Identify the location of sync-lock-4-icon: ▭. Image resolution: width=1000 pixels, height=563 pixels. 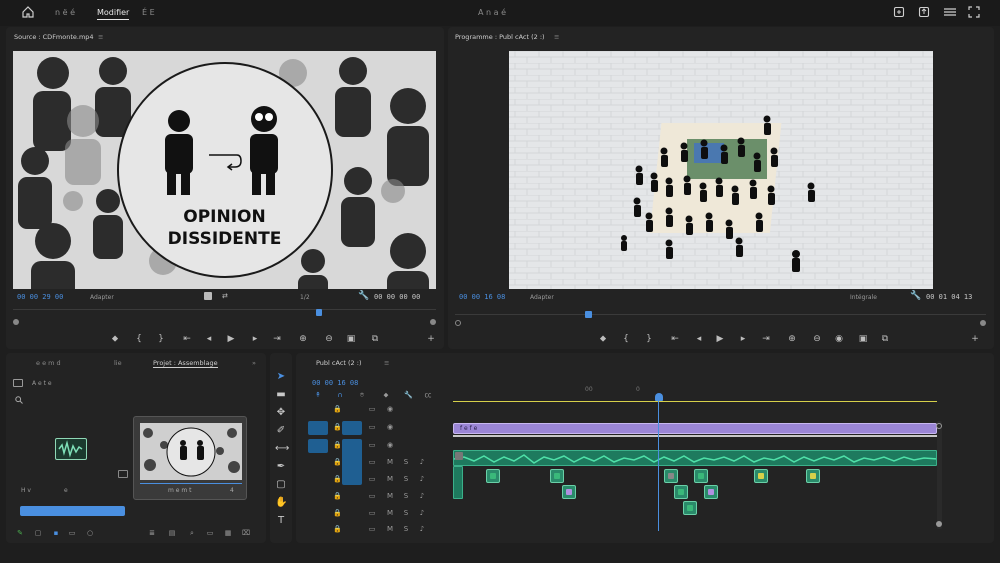
(372, 462).